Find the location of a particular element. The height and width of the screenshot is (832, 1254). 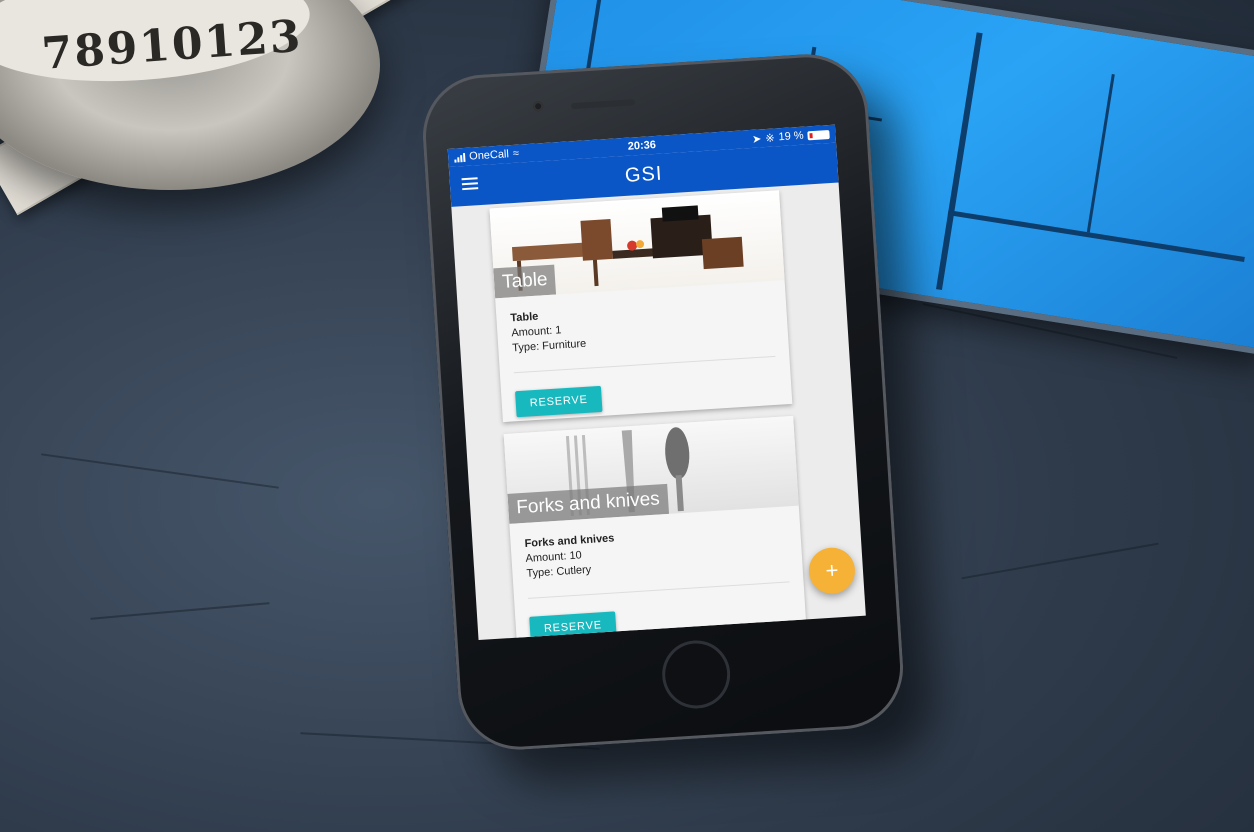

battery-icon is located at coordinates (818, 134).